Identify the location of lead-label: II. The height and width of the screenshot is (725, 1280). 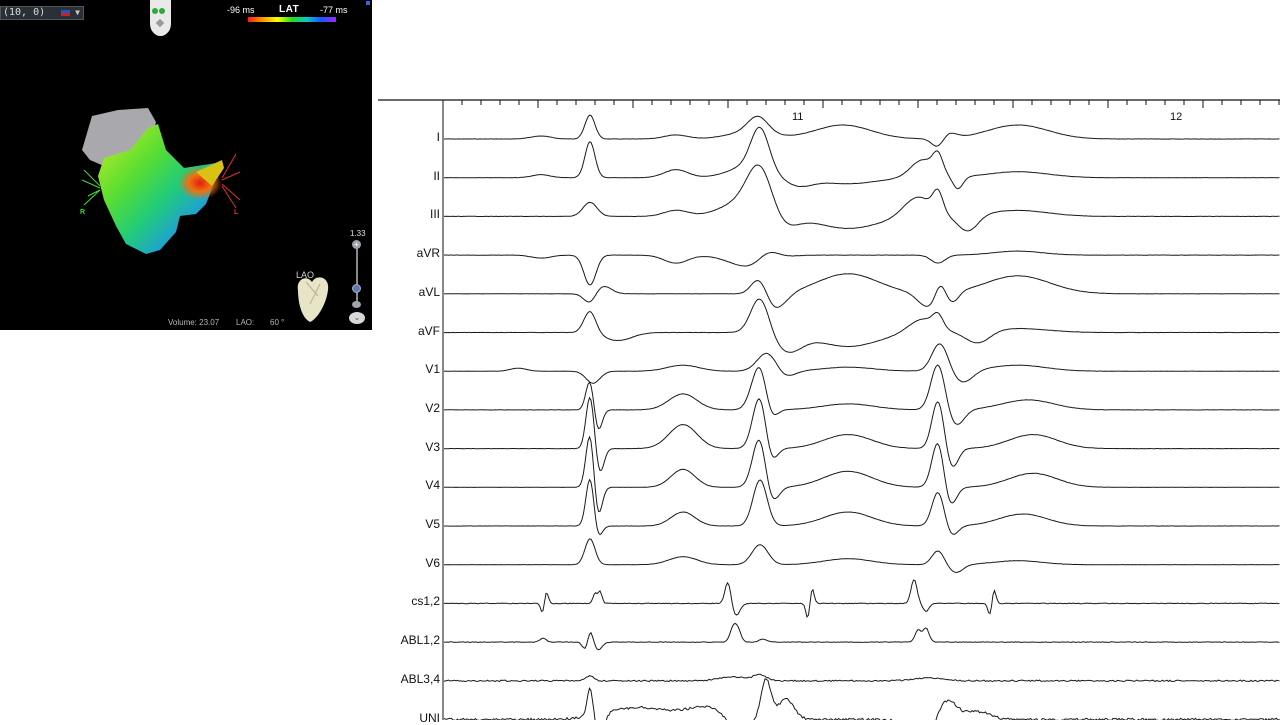
(436, 175).